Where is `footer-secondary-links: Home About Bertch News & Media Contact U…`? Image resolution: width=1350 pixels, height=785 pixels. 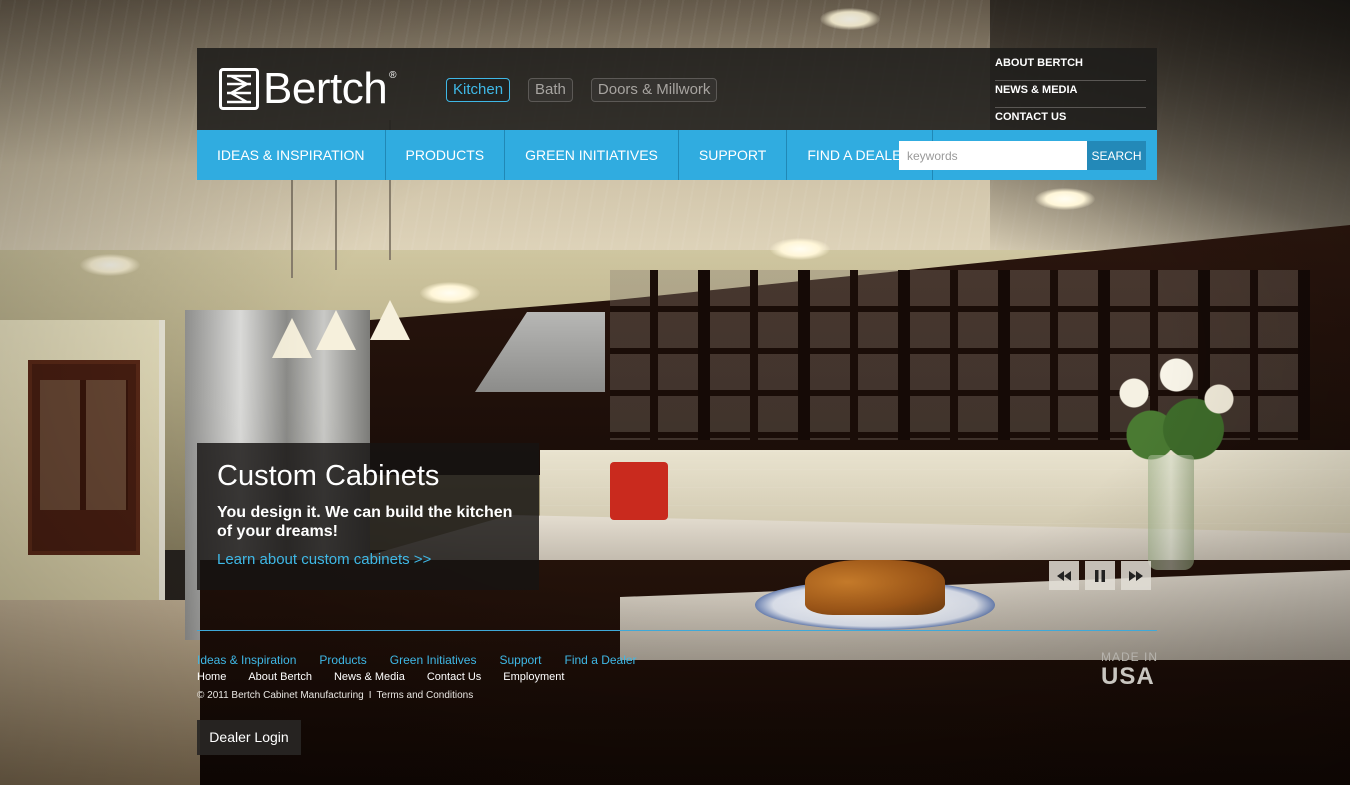
footer-secondary-links: Home About Bertch News & Media Contact U… is located at coordinates (380, 677).